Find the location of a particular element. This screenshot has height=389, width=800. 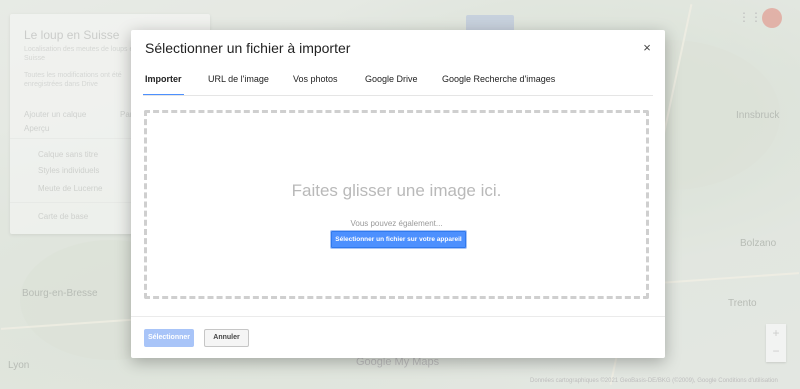

close-icon: × is located at coordinates (647, 48).